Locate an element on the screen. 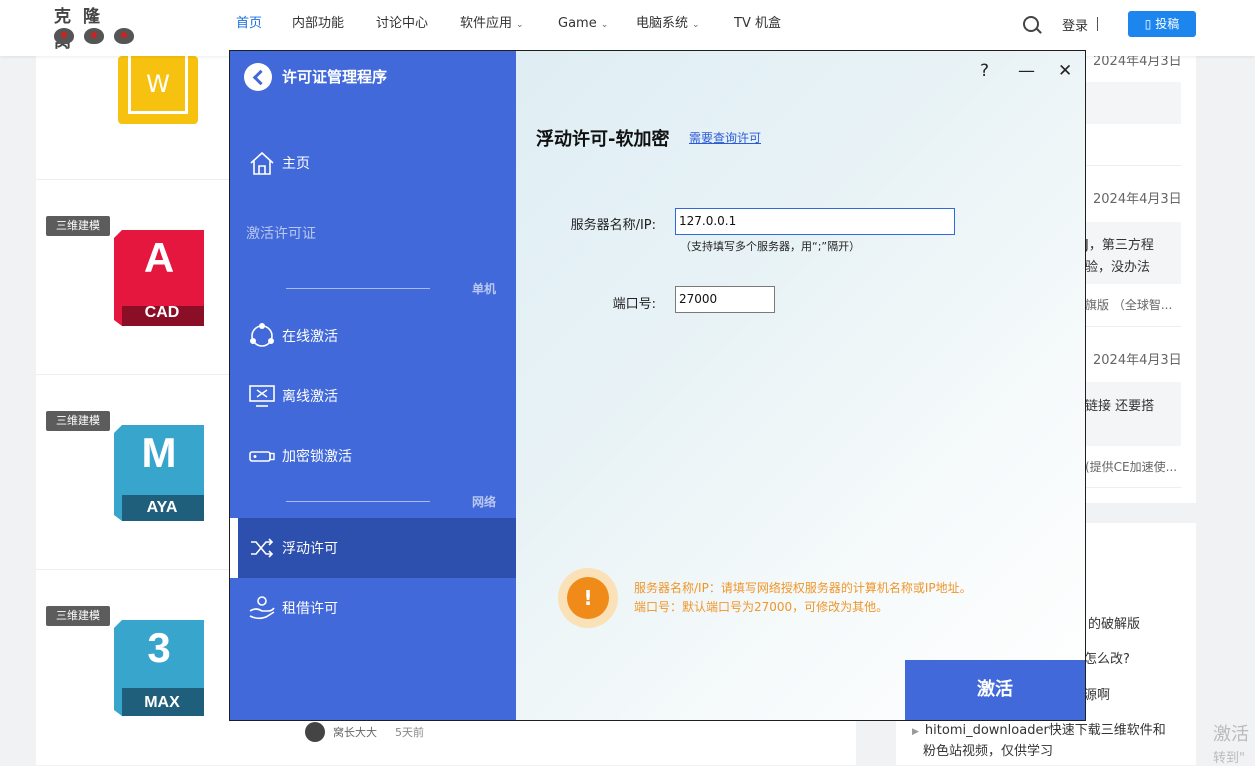 The image size is (1255, 766). info-text-port: 端口号：默认端口号为27000，可修改为其他。 is located at coordinates (761, 607).